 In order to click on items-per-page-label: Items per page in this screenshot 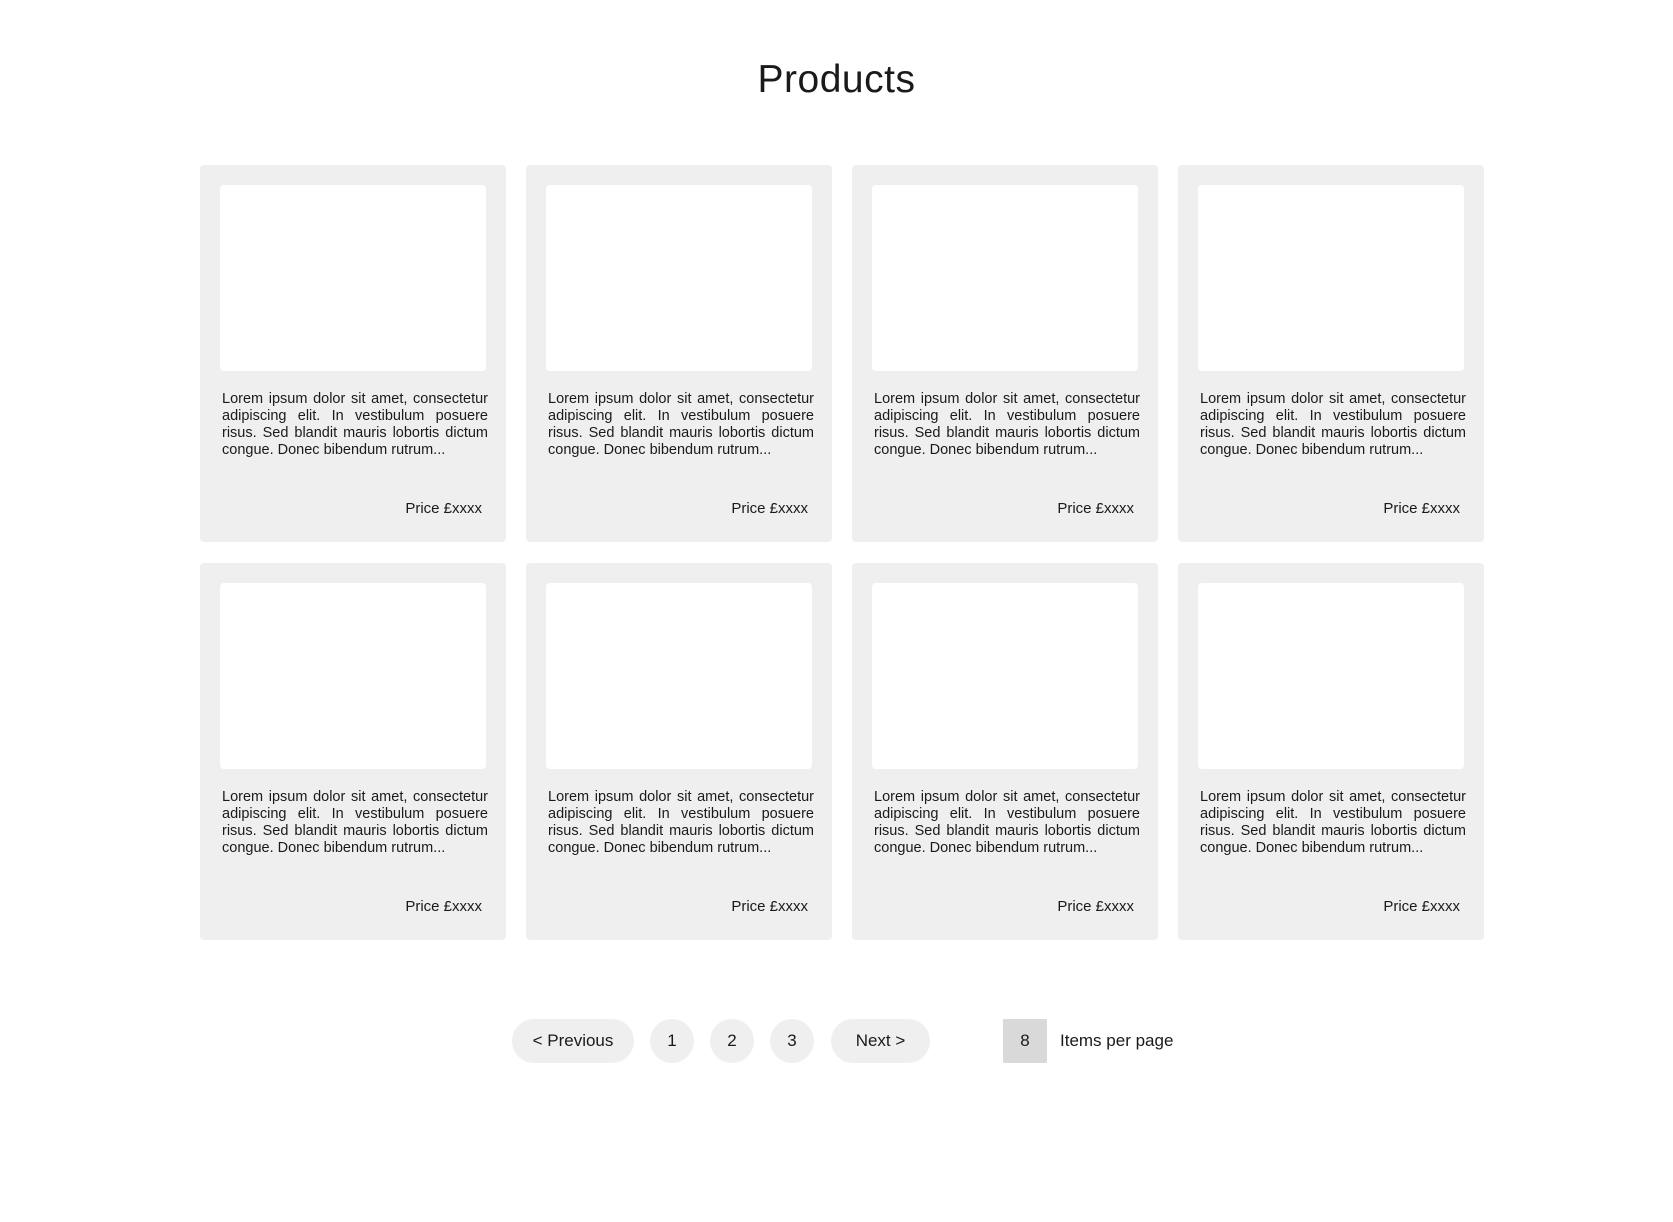, I will do `click(1117, 1040)`.